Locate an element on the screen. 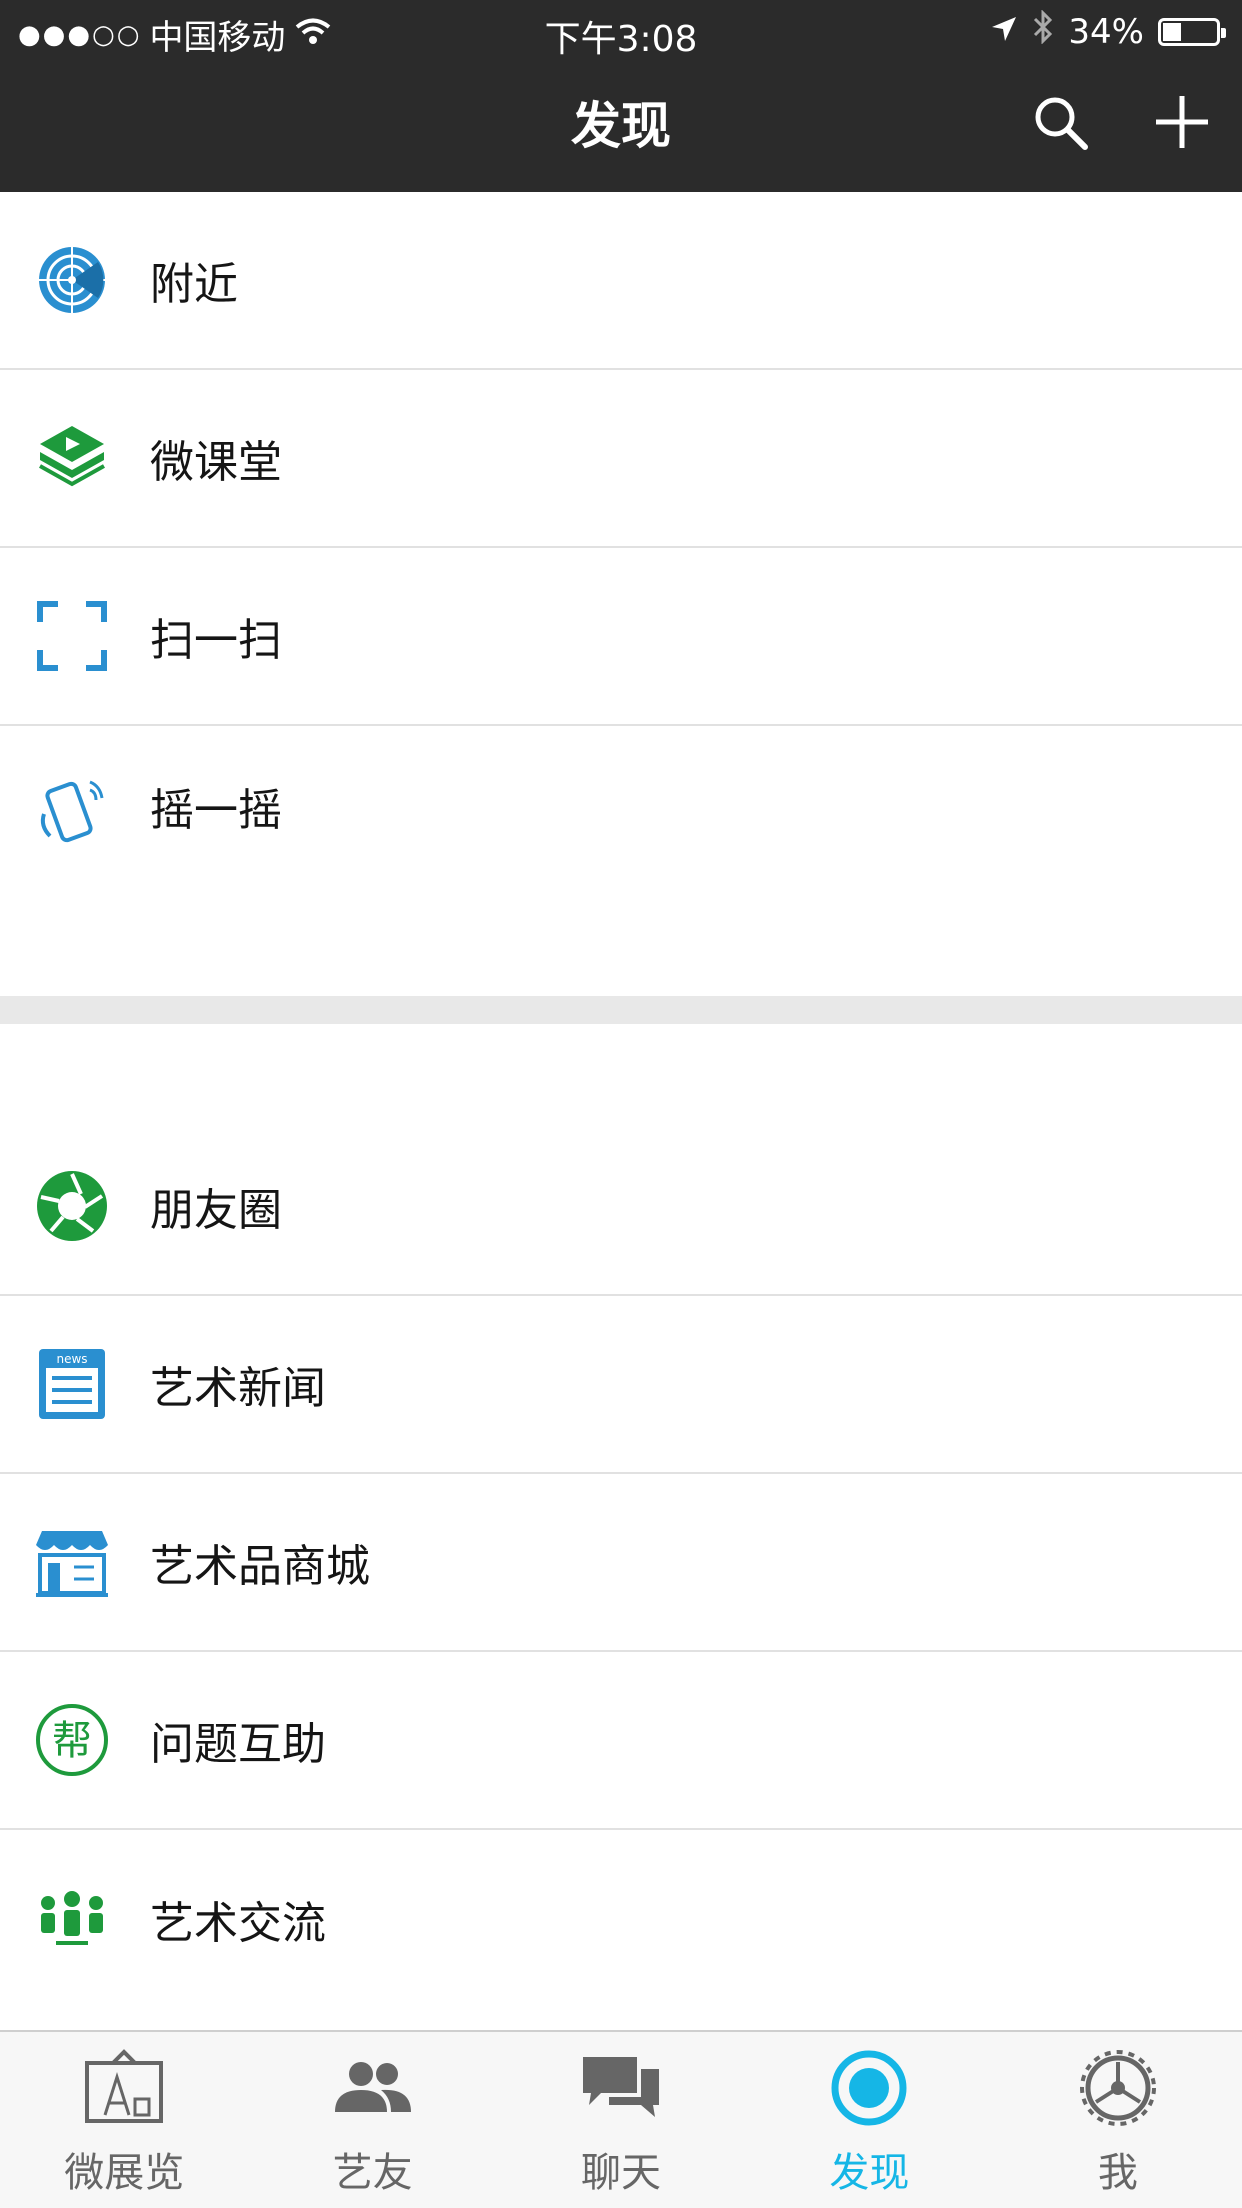 The width and height of the screenshot is (1242, 2208). tab-discover: 发现 is located at coordinates (869, 2120).